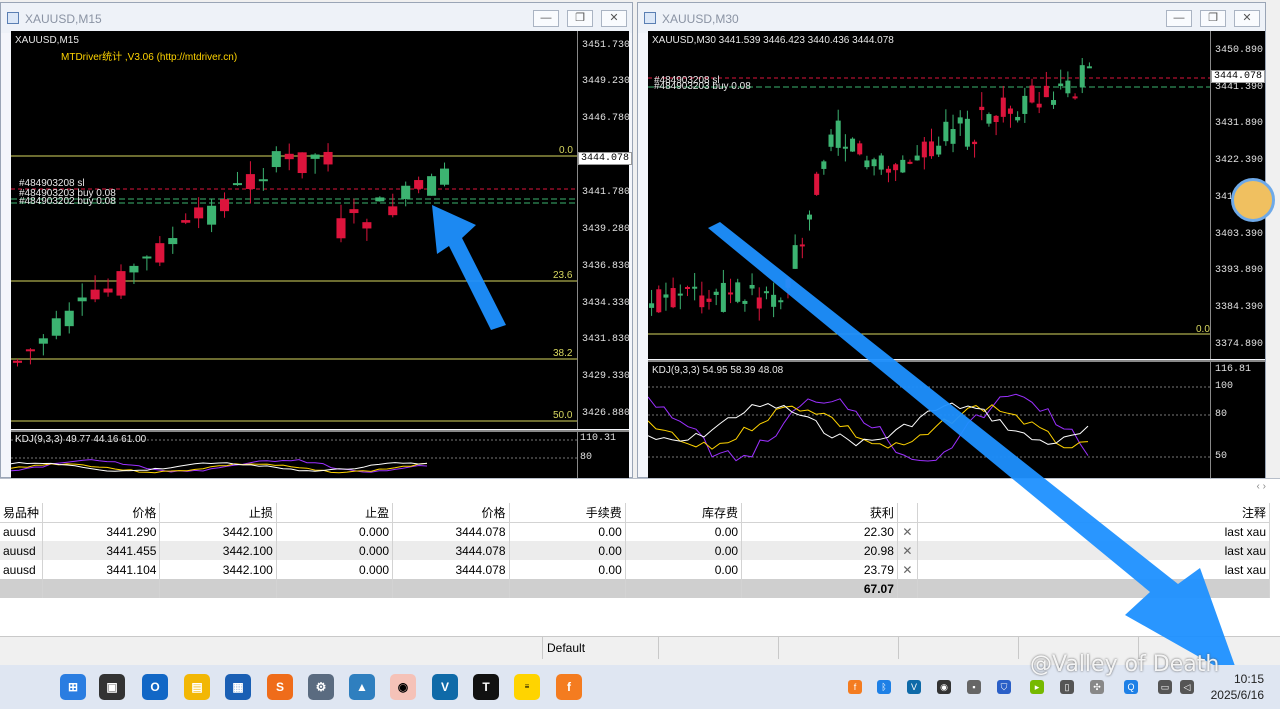 The height and width of the screenshot is (709, 1280). Describe the element at coordinates (486, 687) in the screenshot. I see `tradingview-icon: T` at that location.